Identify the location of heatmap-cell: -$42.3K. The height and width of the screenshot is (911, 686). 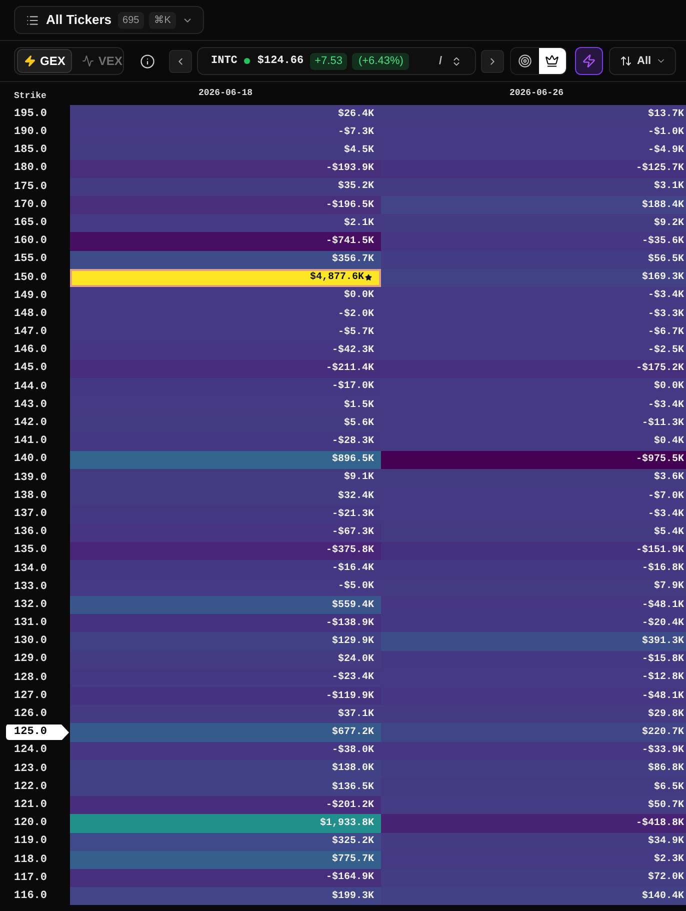
(225, 350).